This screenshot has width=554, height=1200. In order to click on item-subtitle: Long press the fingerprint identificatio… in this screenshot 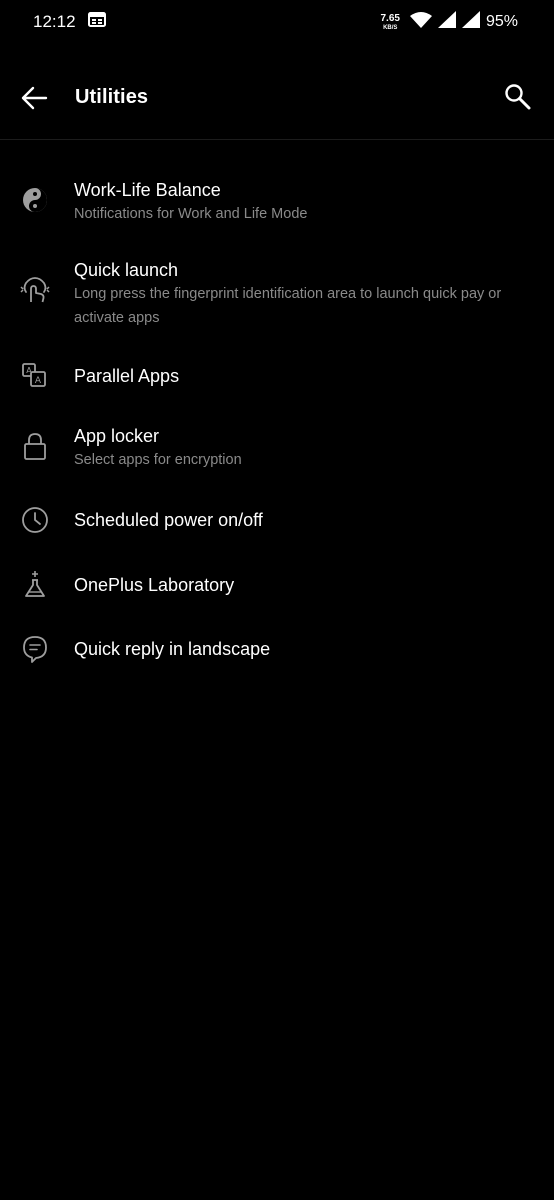, I will do `click(288, 306)`.